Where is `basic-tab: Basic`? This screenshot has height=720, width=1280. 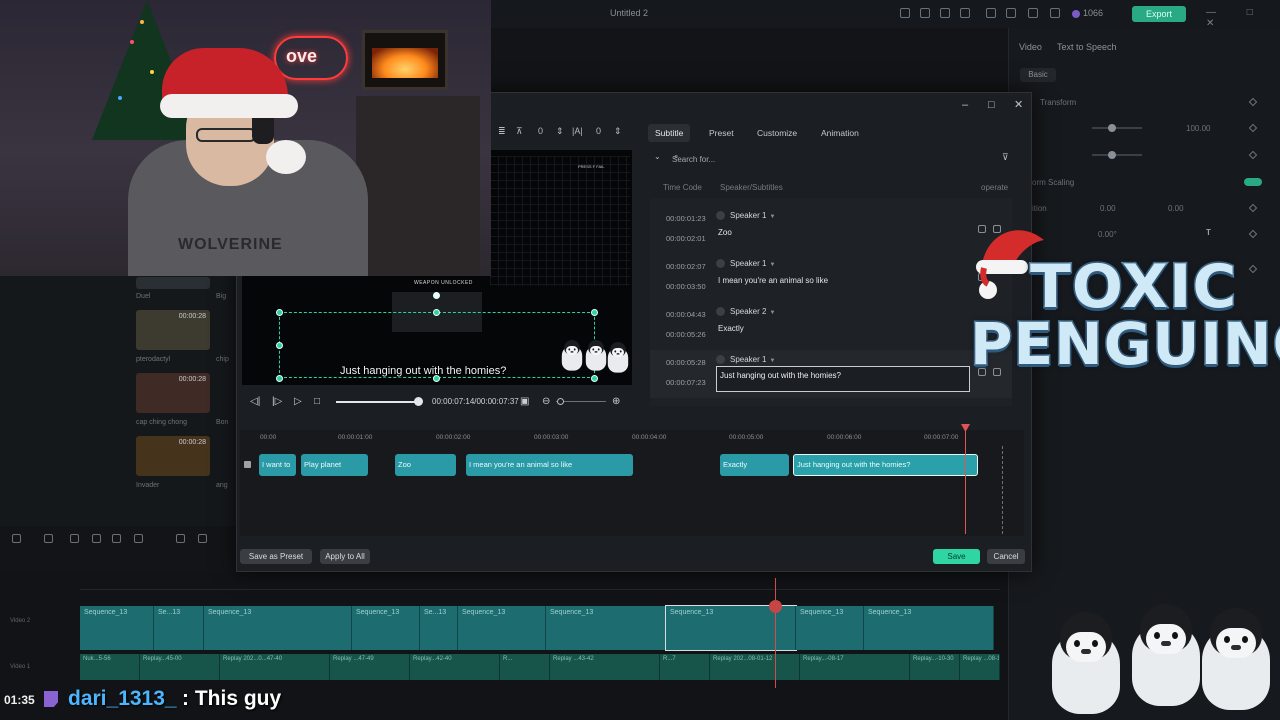 basic-tab: Basic is located at coordinates (1038, 75).